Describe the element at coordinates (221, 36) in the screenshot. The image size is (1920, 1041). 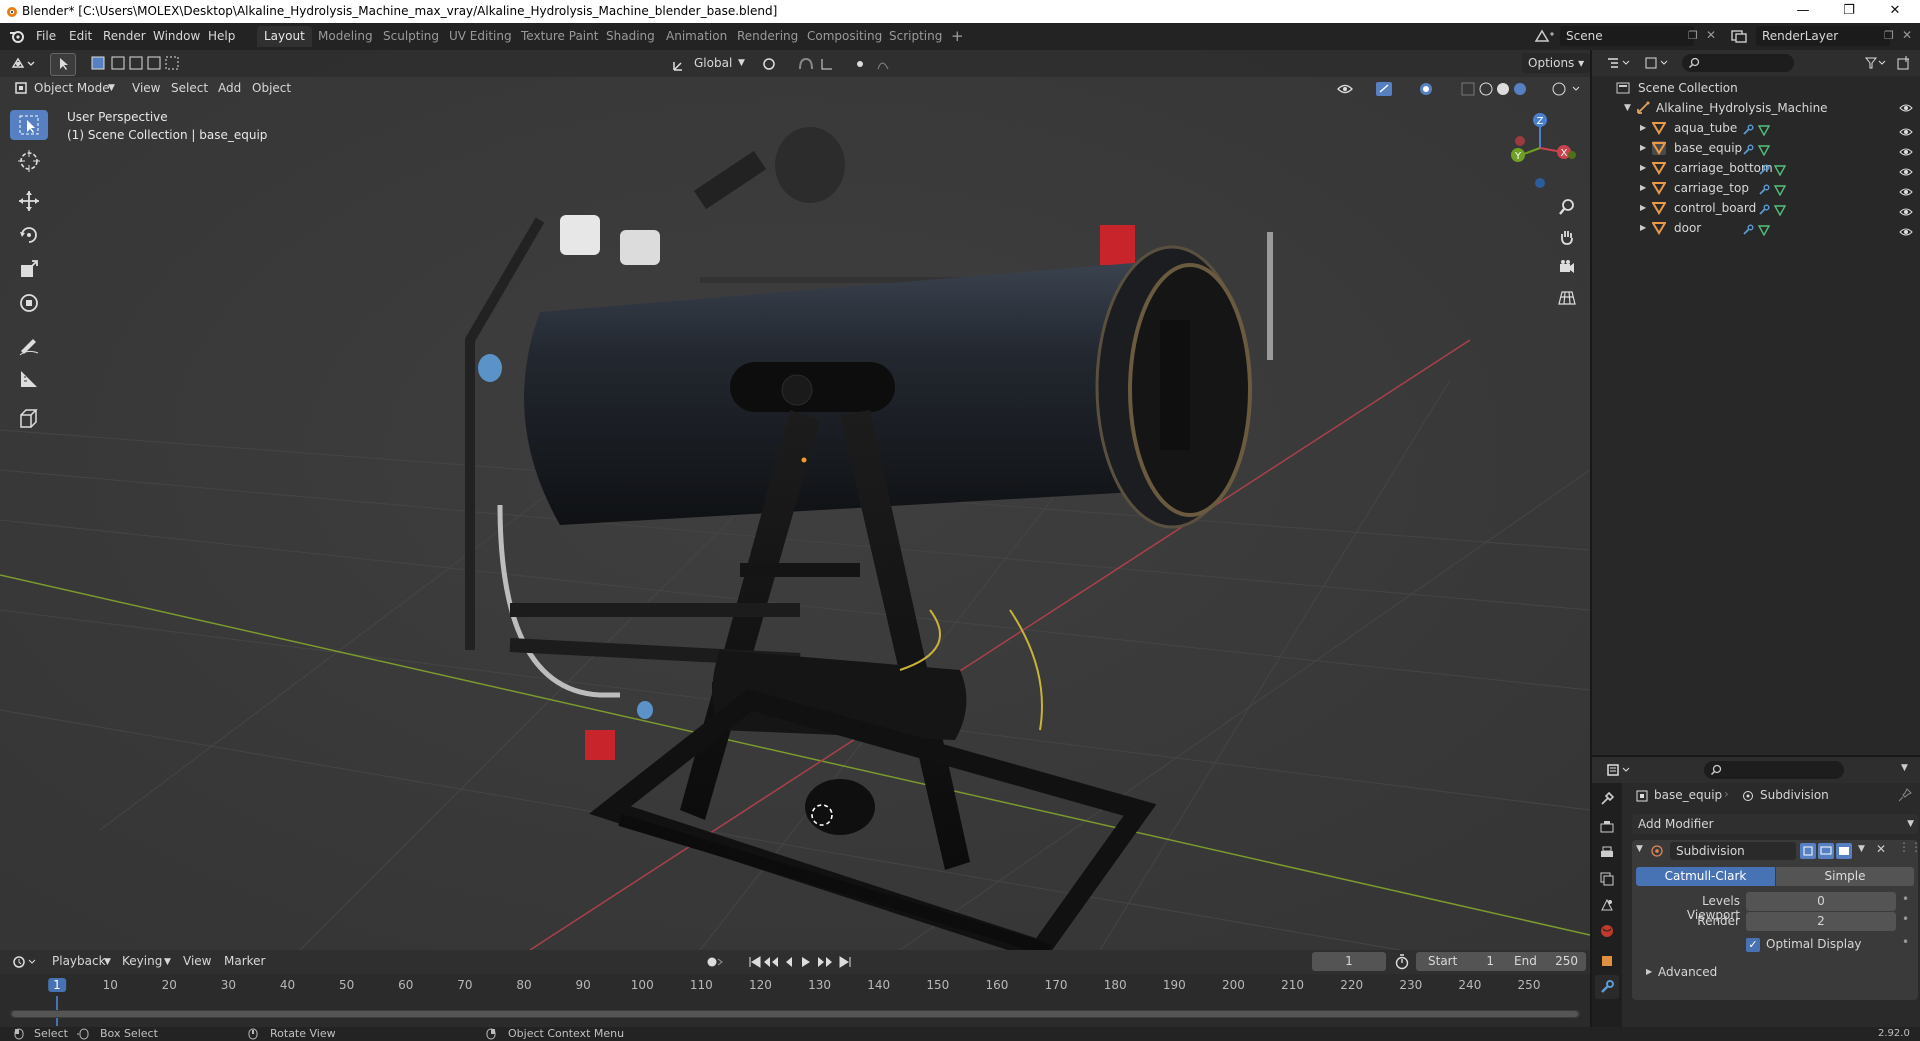
I see `menu-help: Help` at that location.